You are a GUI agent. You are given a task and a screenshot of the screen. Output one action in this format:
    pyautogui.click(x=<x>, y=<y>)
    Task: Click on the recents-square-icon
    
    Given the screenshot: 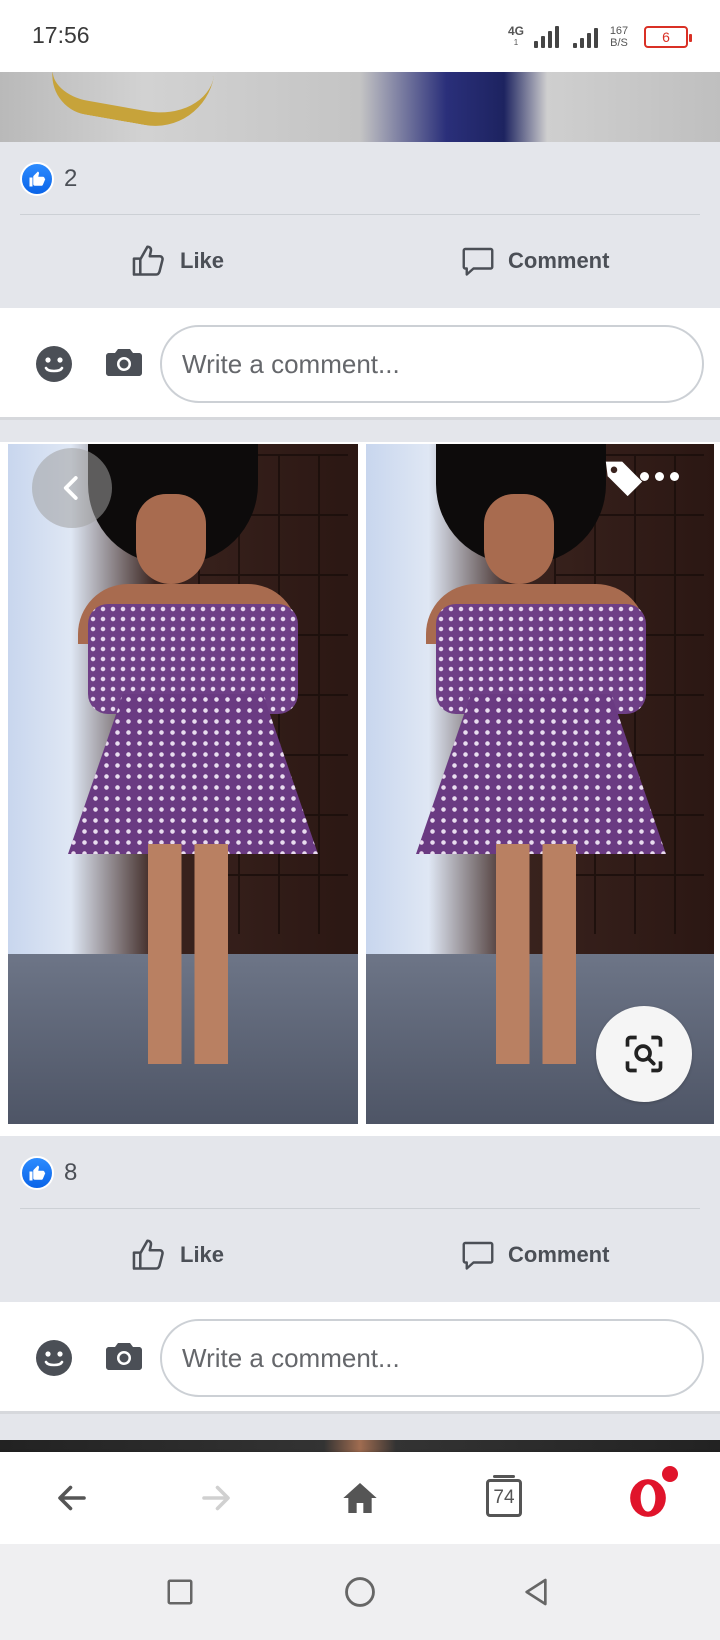 What is the action you would take?
    pyautogui.click(x=180, y=1592)
    